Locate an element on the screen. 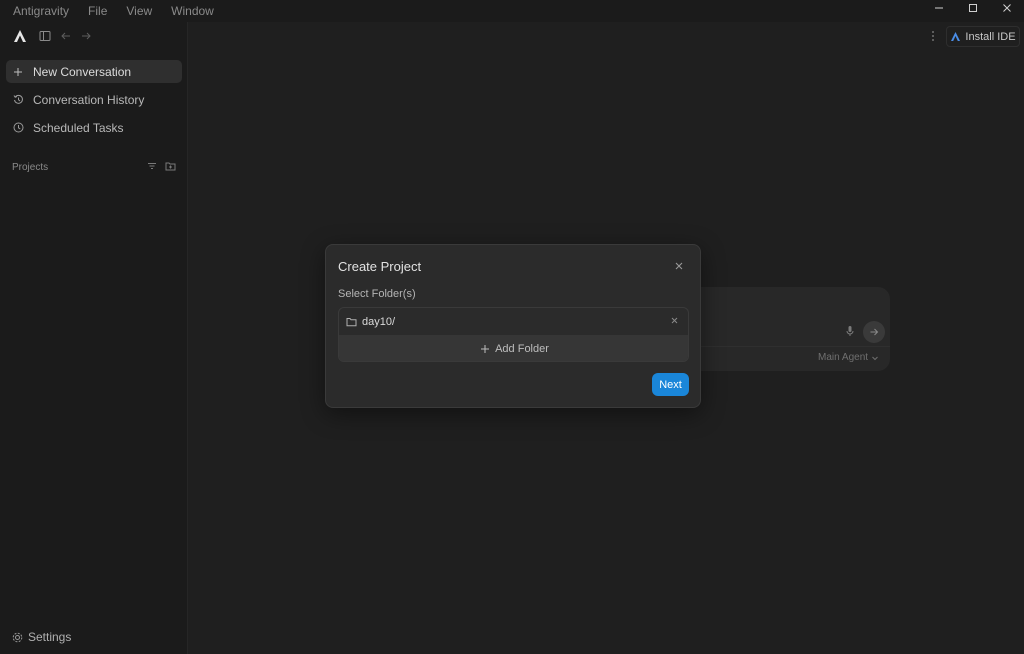 The height and width of the screenshot is (654, 1024). select-folders-label: Select Folder(s) is located at coordinates (377, 294).